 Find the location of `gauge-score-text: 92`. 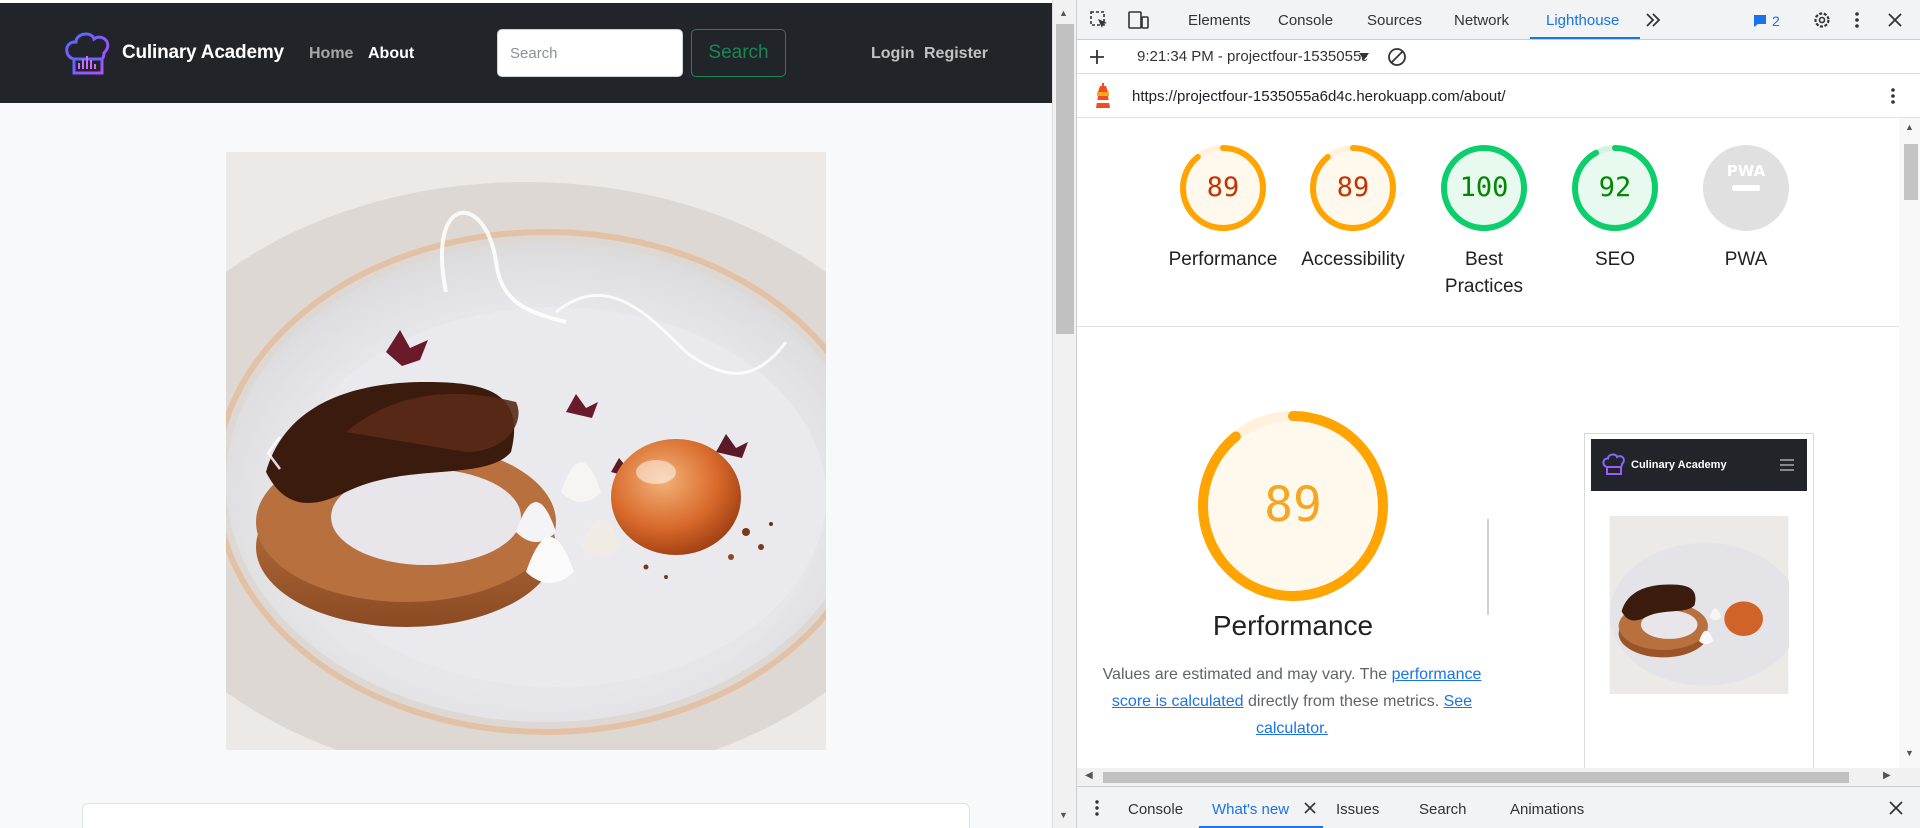

gauge-score-text: 92 is located at coordinates (1615, 187).